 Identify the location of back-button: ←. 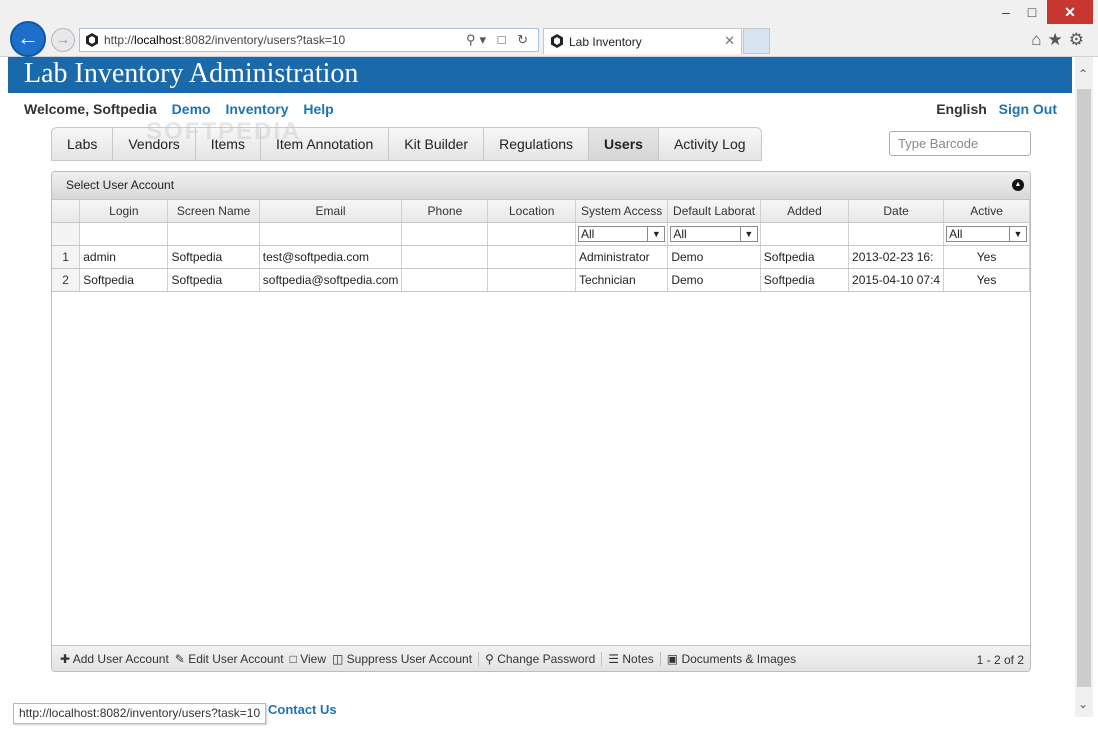
(28, 39).